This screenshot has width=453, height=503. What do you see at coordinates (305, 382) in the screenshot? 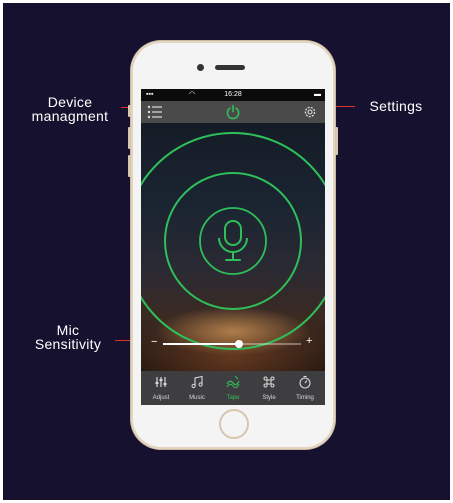
I see `timer-icon` at bounding box center [305, 382].